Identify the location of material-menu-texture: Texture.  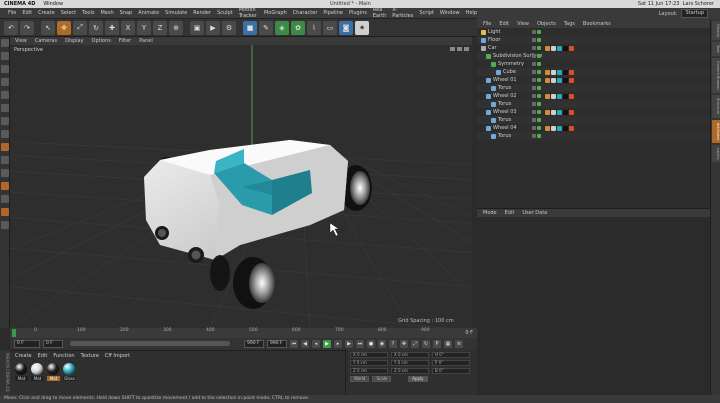
(90, 356).